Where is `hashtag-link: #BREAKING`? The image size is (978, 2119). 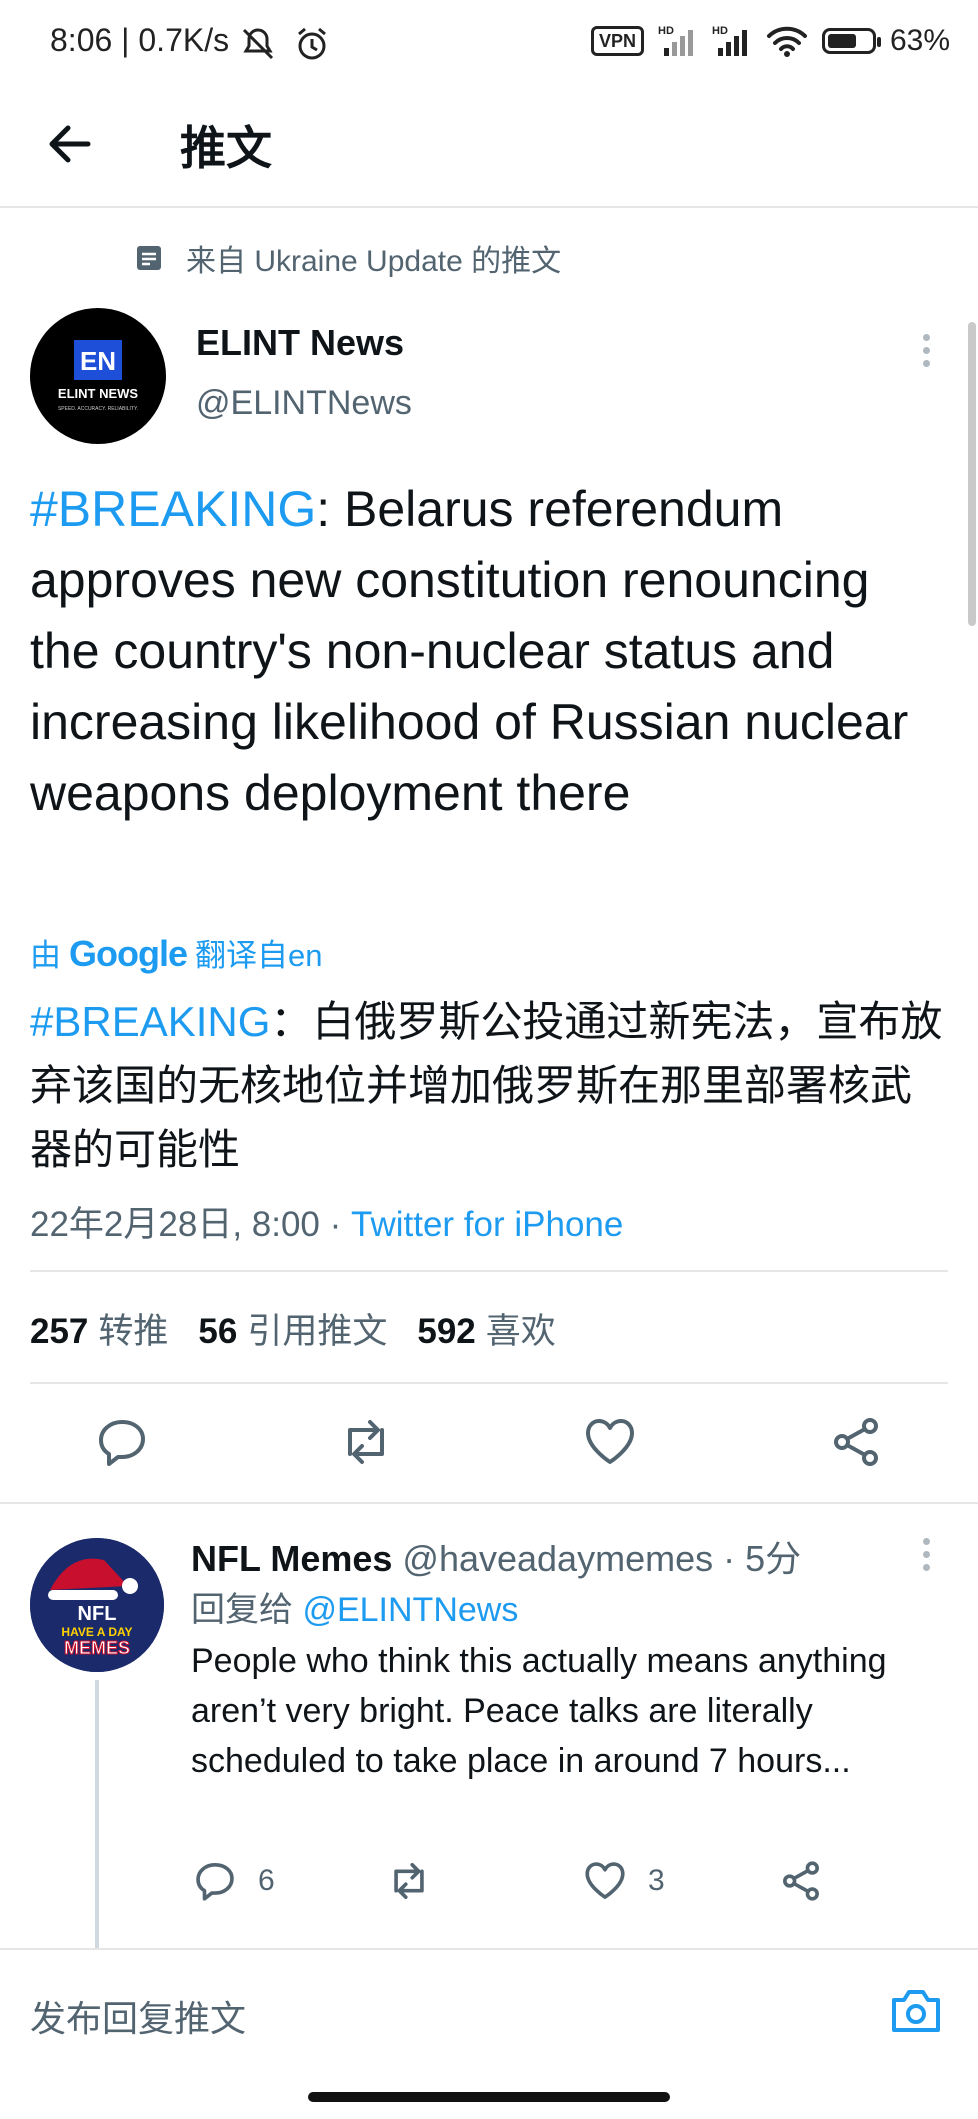
hashtag-link: #BREAKING is located at coordinates (173, 509).